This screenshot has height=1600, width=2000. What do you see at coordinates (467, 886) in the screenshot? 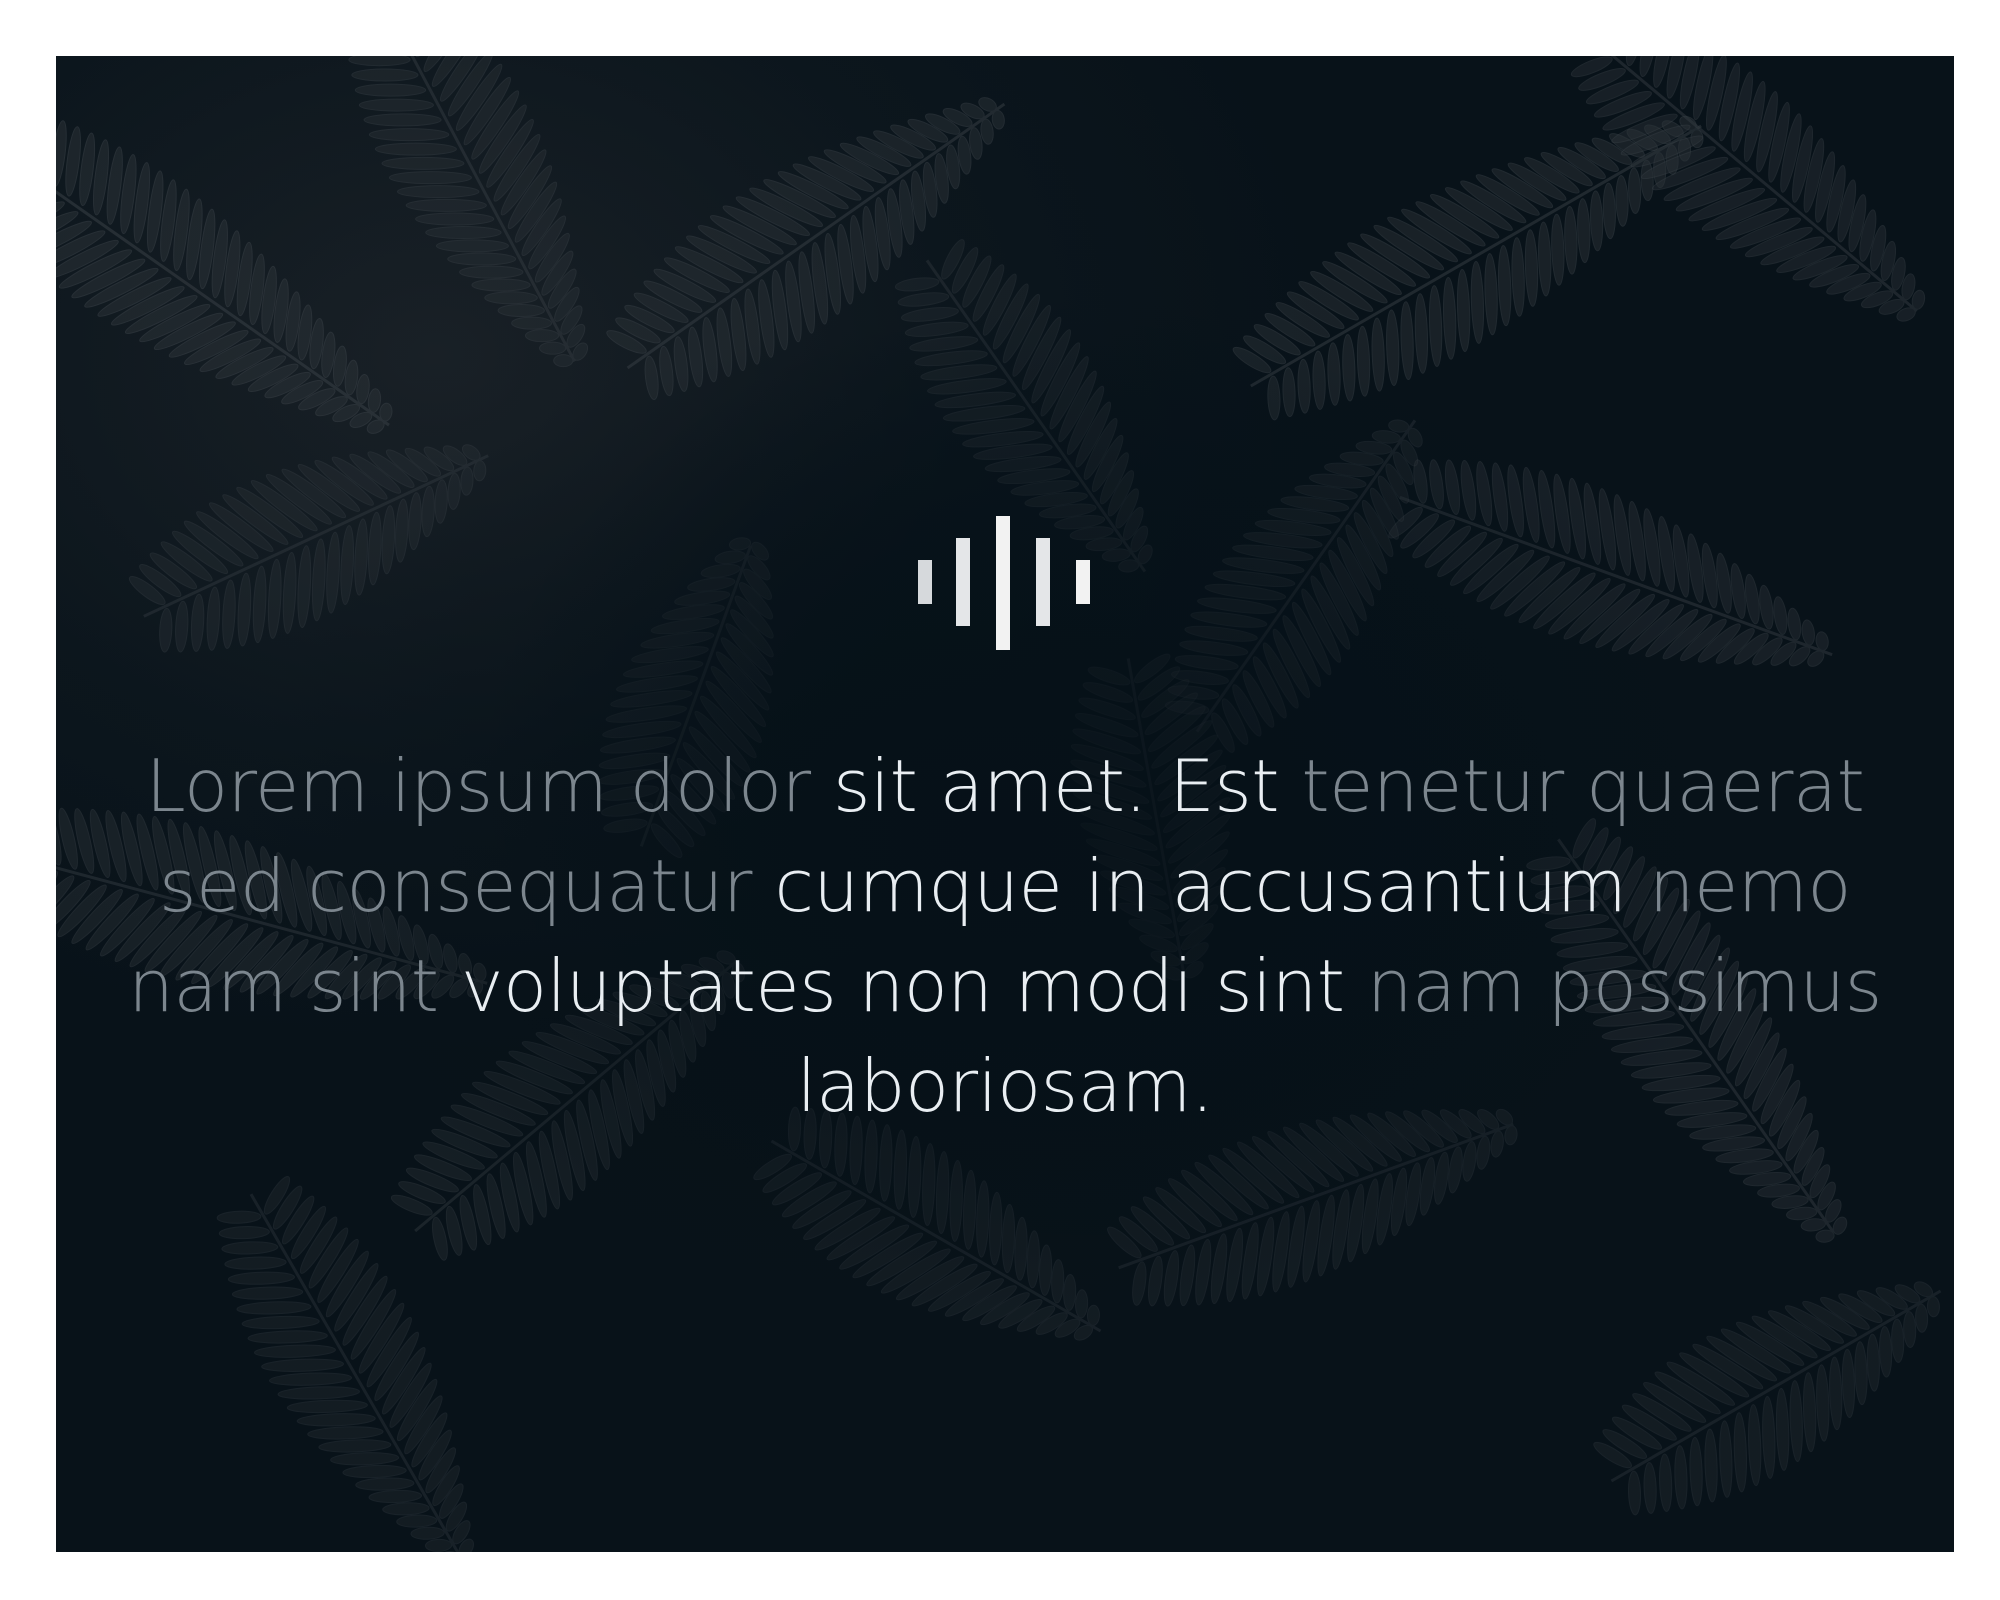
I see `quote-segment: sed consequatur` at bounding box center [467, 886].